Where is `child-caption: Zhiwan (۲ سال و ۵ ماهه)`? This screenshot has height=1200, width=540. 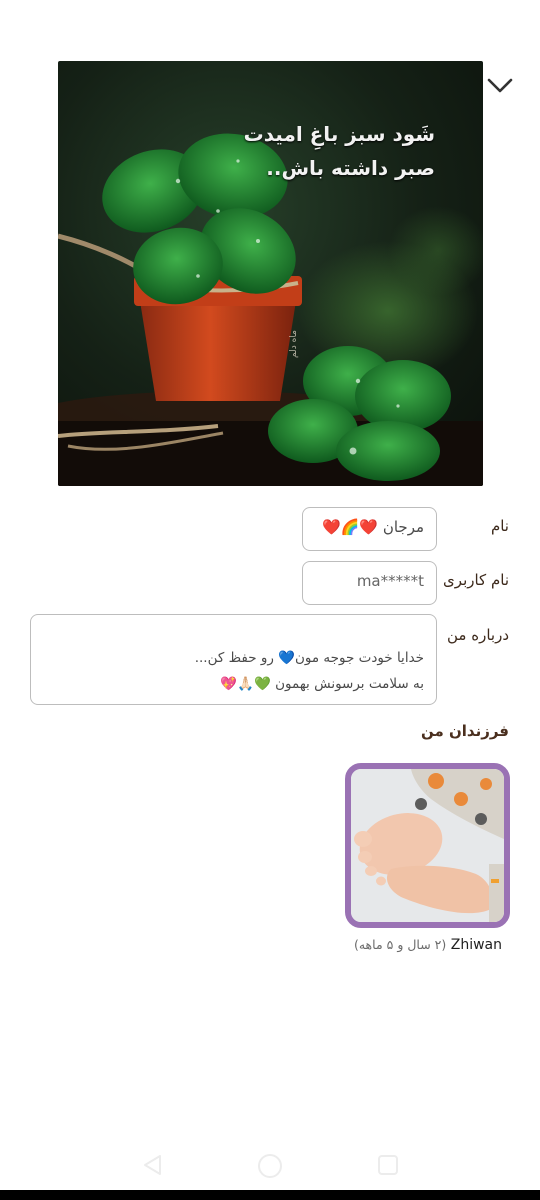 child-caption: Zhiwan (۲ سال و ۵ ماهه) is located at coordinates (428, 945).